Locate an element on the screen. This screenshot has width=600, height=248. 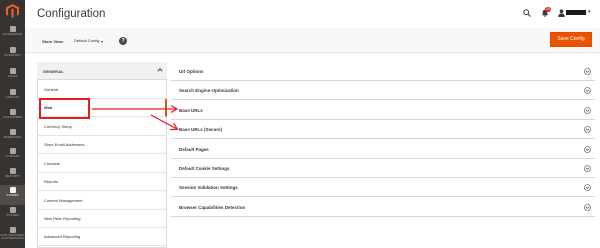
nav-item-stores: STORES is located at coordinates (12, 195).